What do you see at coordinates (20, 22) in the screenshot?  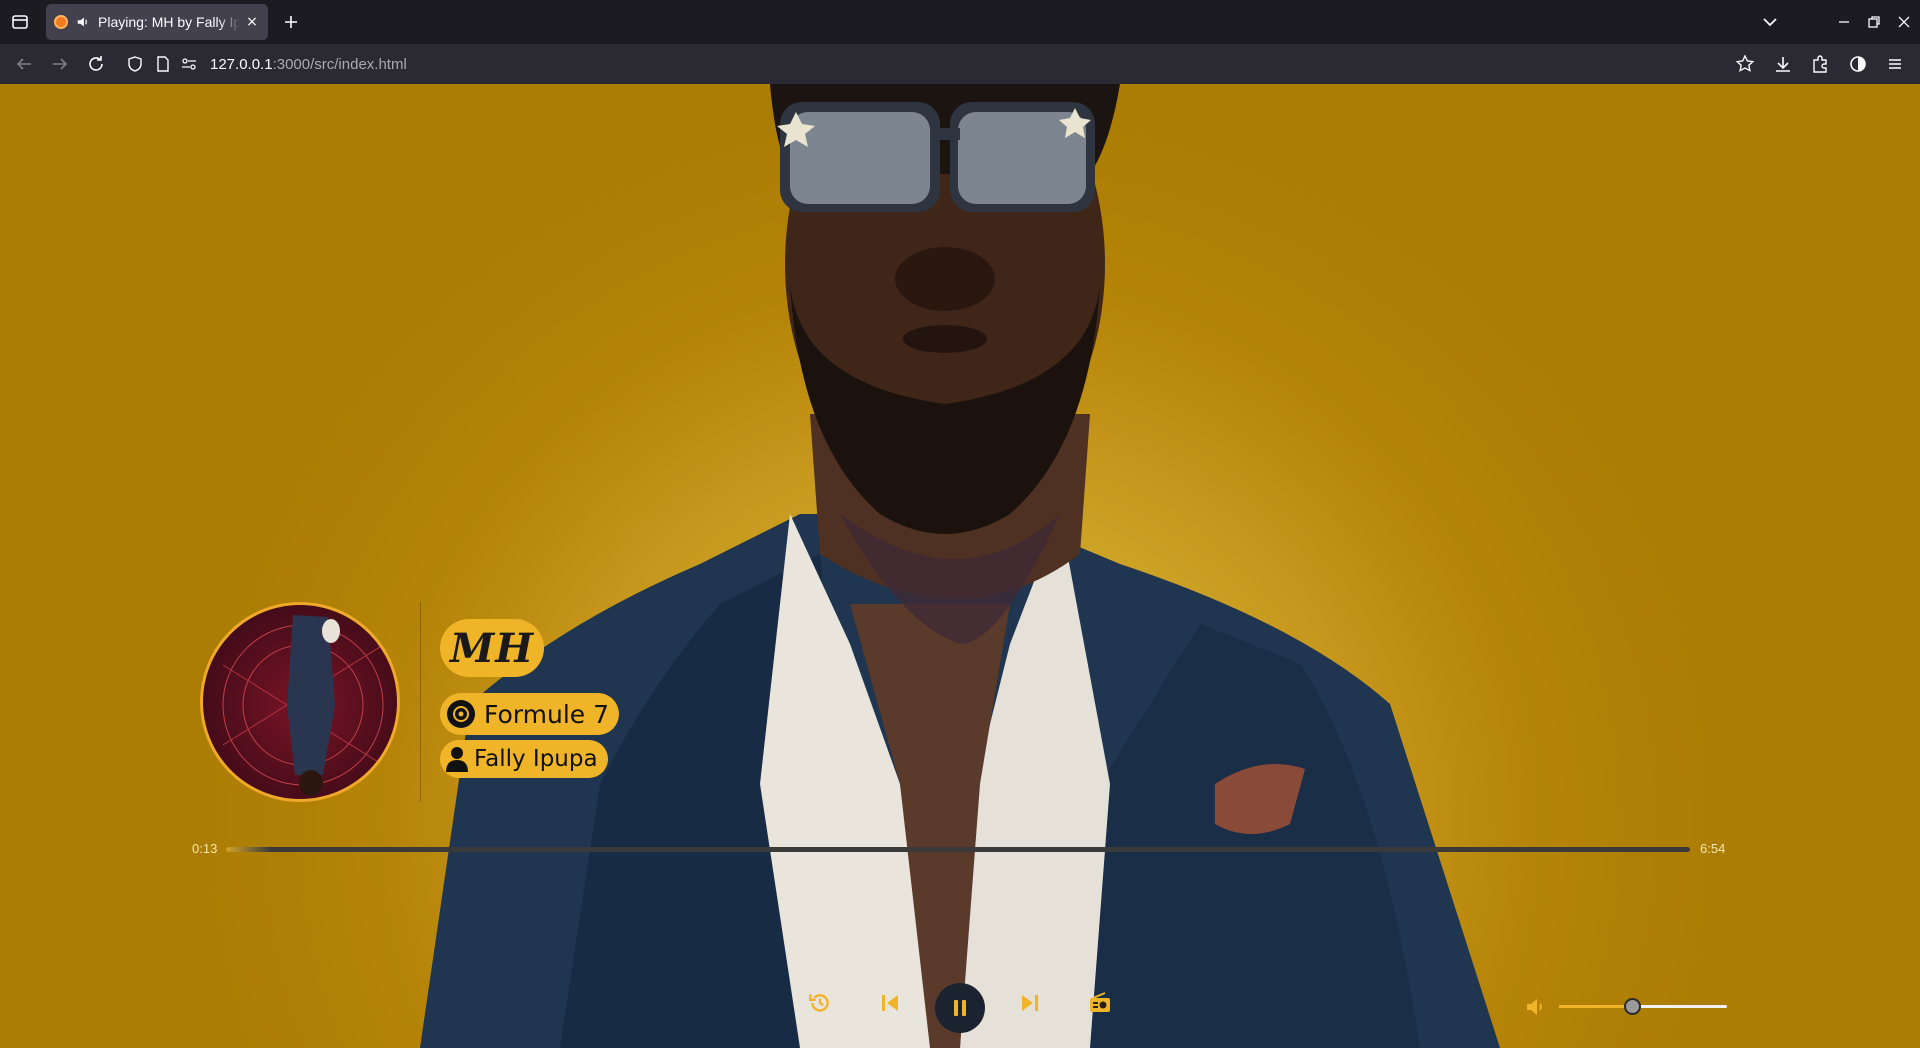 I see `tab-list-icon` at bounding box center [20, 22].